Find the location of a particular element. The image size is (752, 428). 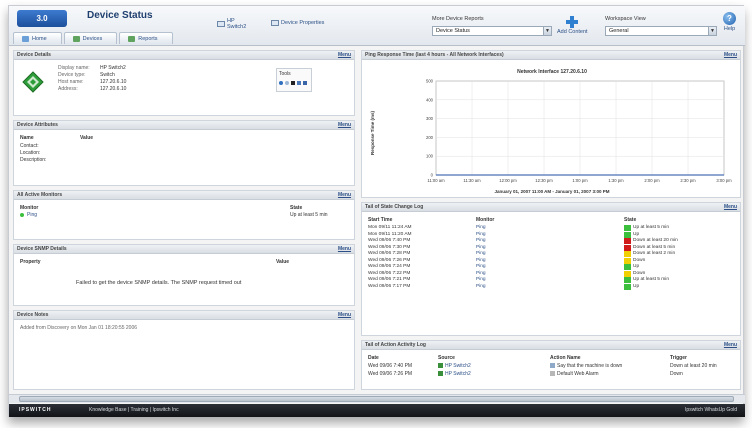

terminal-icon is located at coordinates (293, 83).